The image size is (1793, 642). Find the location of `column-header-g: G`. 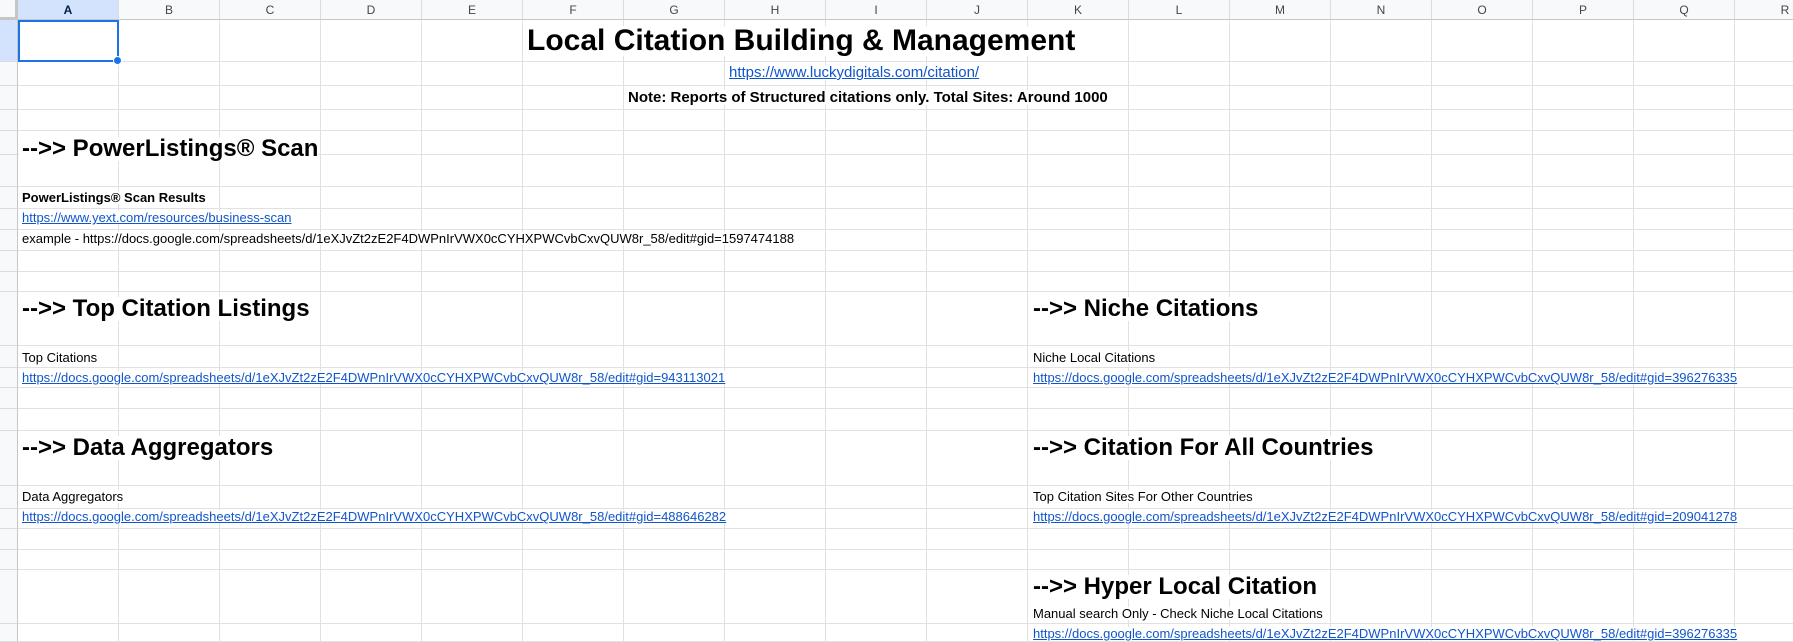

column-header-g: G is located at coordinates (674, 10).